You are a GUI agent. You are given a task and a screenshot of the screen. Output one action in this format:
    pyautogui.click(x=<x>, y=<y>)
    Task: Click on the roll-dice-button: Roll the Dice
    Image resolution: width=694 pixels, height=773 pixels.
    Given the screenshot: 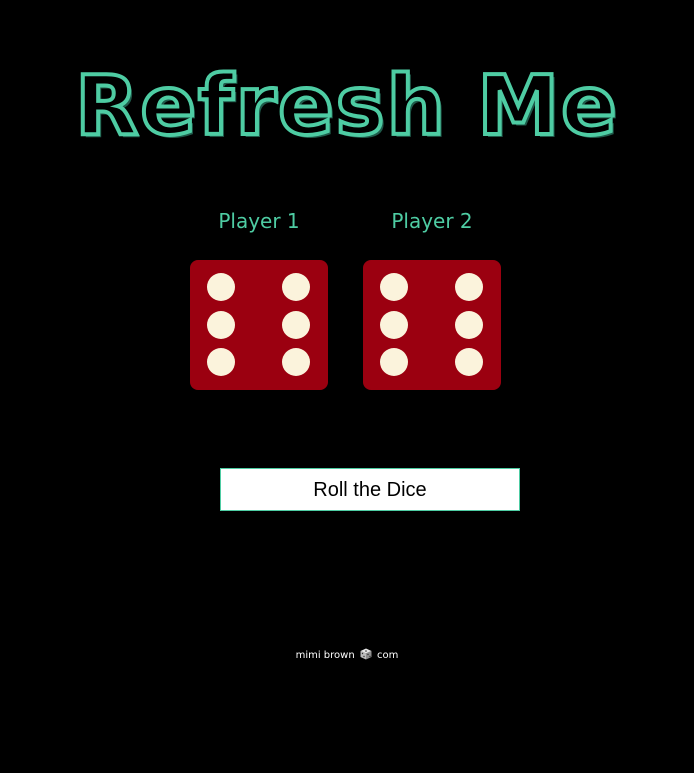 What is the action you would take?
    pyautogui.click(x=370, y=489)
    